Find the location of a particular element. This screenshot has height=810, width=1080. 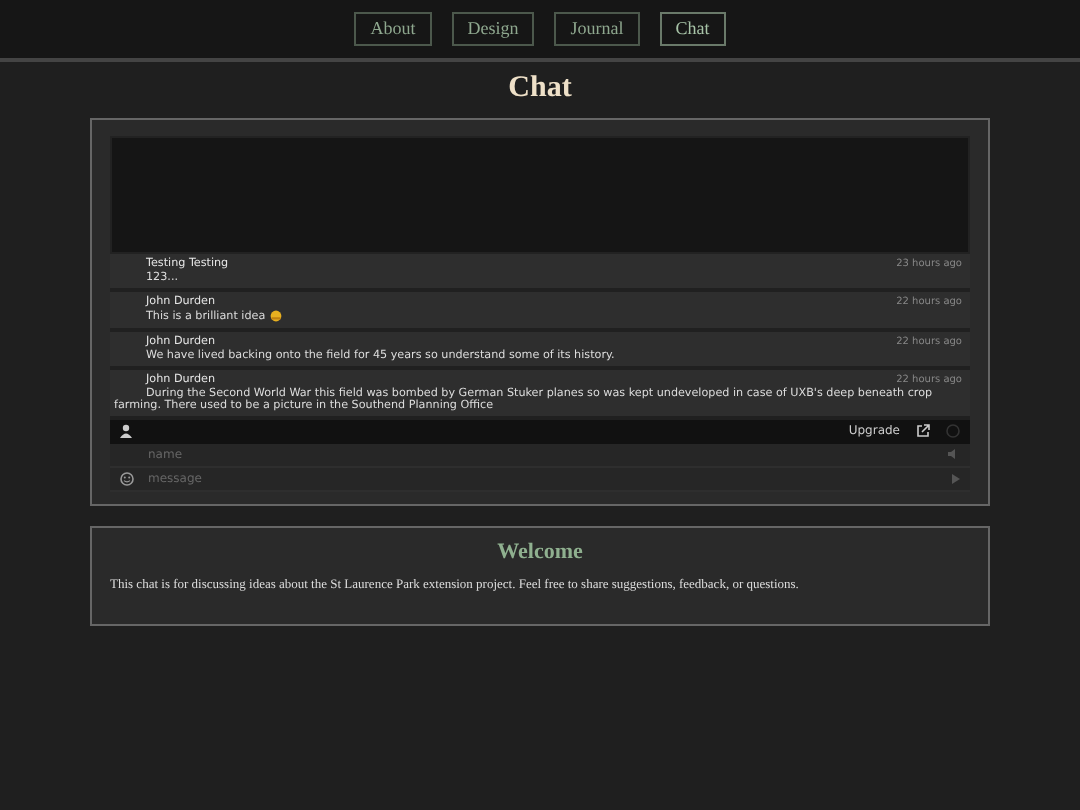

nav-tab: About is located at coordinates (393, 29).